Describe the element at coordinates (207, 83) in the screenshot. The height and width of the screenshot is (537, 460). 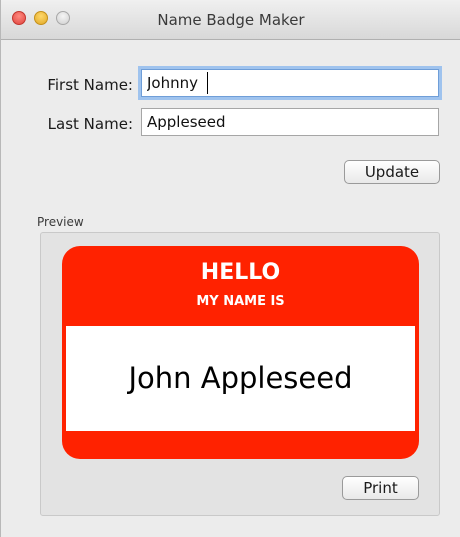
I see `text-caret` at that location.